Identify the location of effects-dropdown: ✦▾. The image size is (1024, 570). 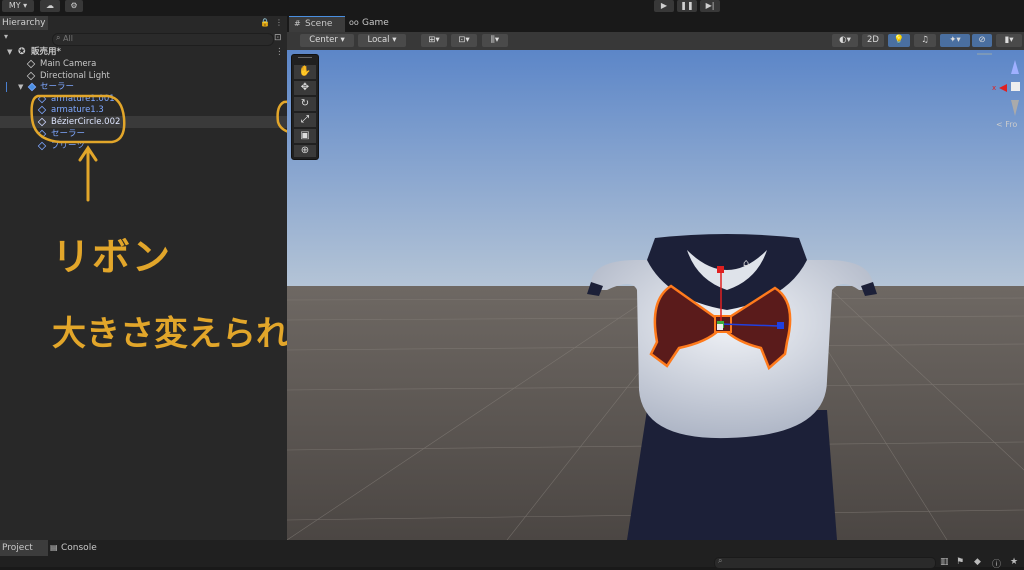
(955, 40).